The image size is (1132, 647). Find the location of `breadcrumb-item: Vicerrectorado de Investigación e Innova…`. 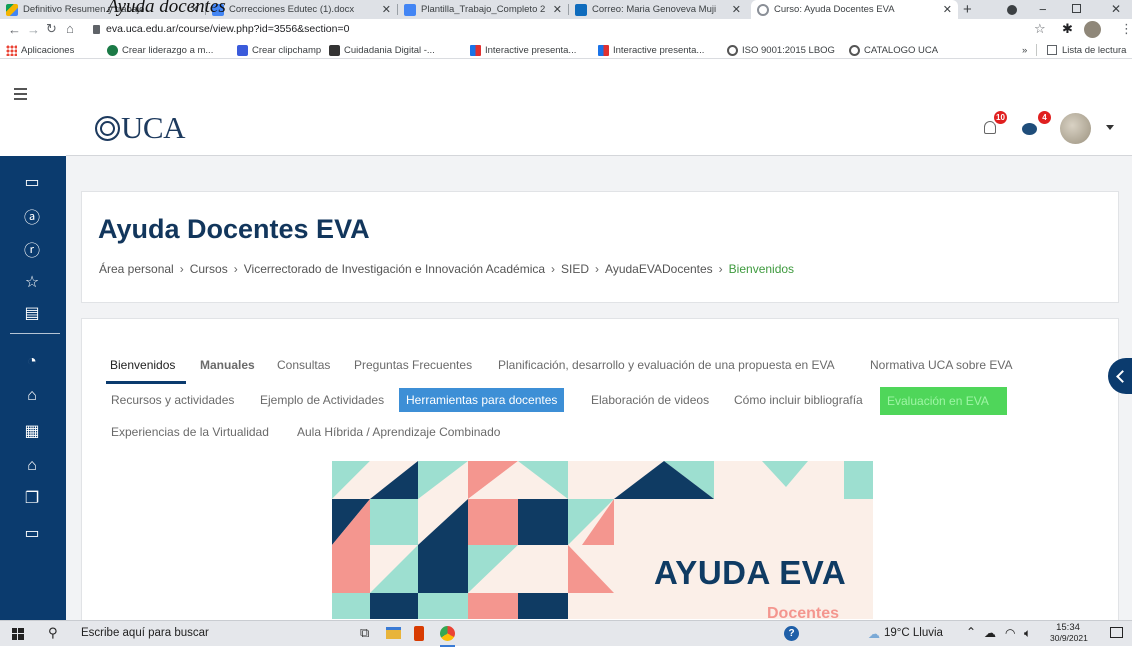

breadcrumb-item: Vicerrectorado de Investigación e Innova… is located at coordinates (394, 269).